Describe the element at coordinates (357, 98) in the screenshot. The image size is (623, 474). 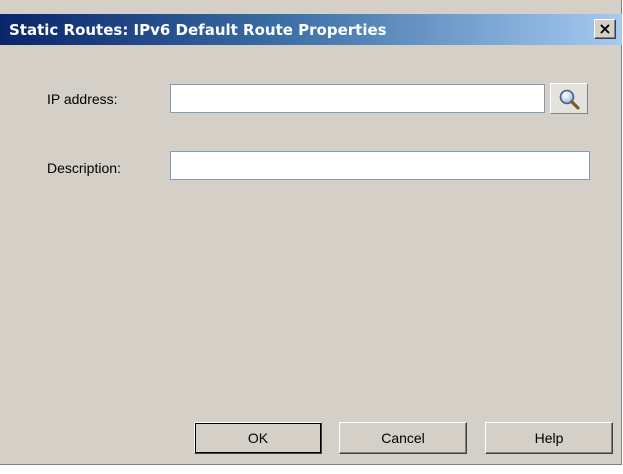
I see `ip-address-input` at that location.